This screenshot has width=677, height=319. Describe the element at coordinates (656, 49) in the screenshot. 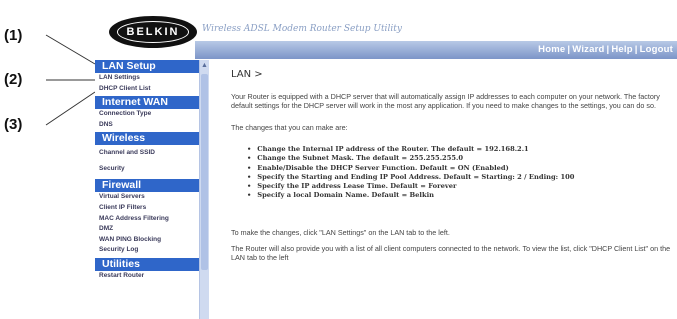

I see `nav-logout: Logout` at that location.